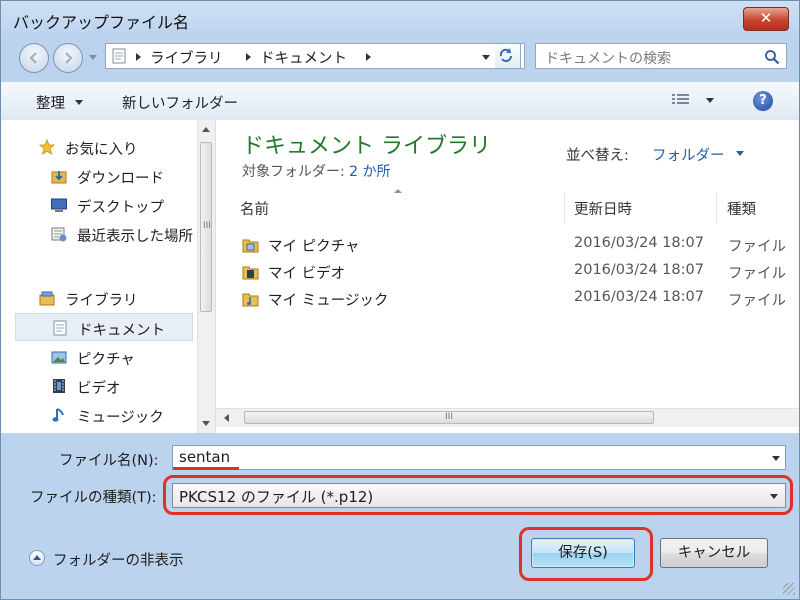 The width and height of the screenshot is (800, 600). Describe the element at coordinates (59, 205) in the screenshot. I see `desktop-icon` at that location.